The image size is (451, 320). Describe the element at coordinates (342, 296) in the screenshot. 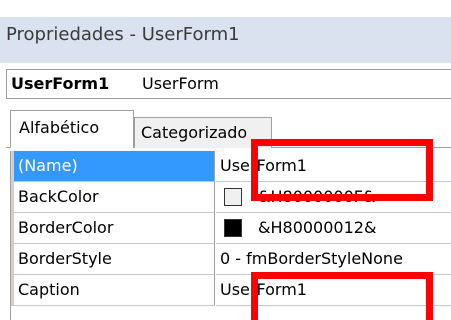

I see `highlight-box-caption` at that location.